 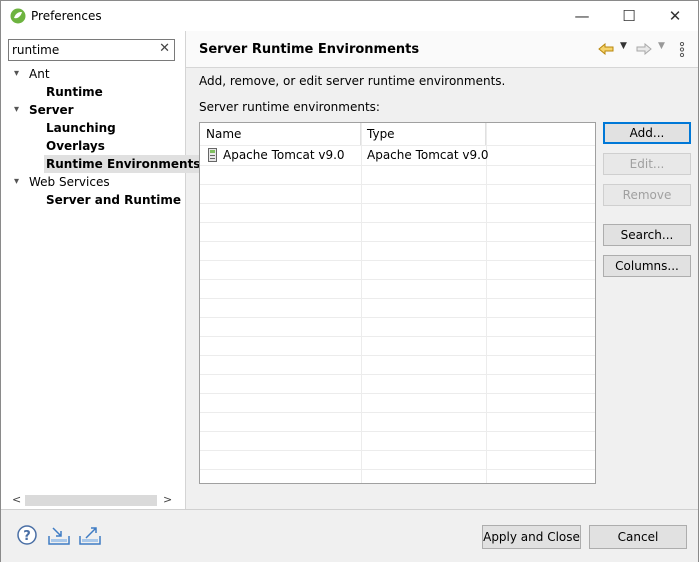 I want to click on minimize-icon: —, so click(x=582, y=16).